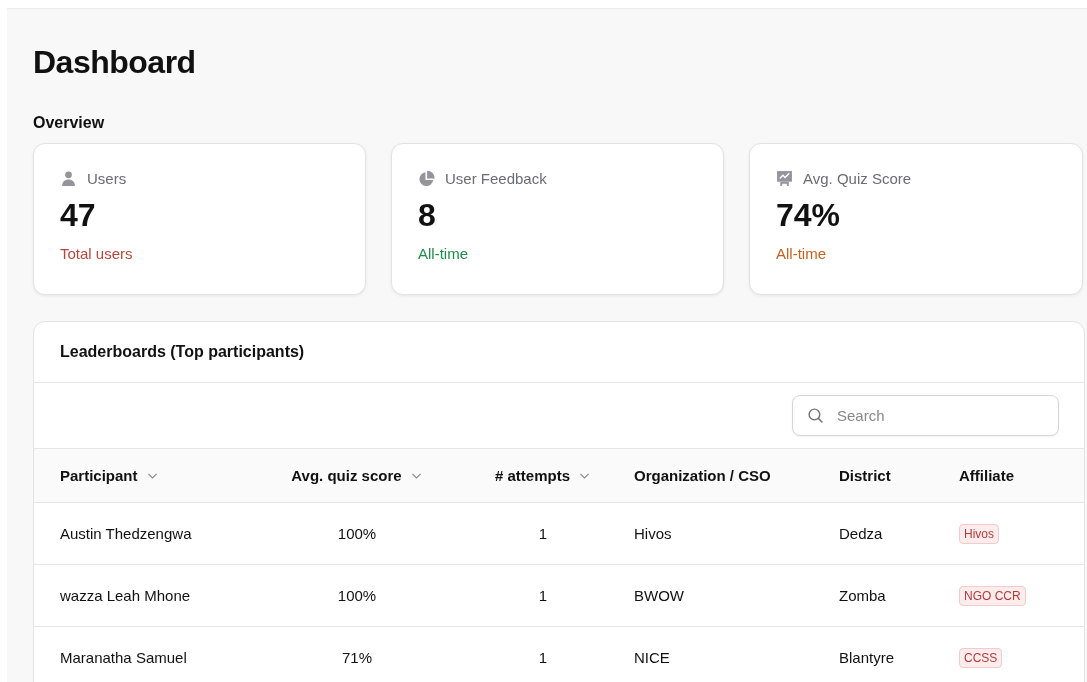  Describe the element at coordinates (867, 657) in the screenshot. I see `table-cell-text: Blantyre` at that location.